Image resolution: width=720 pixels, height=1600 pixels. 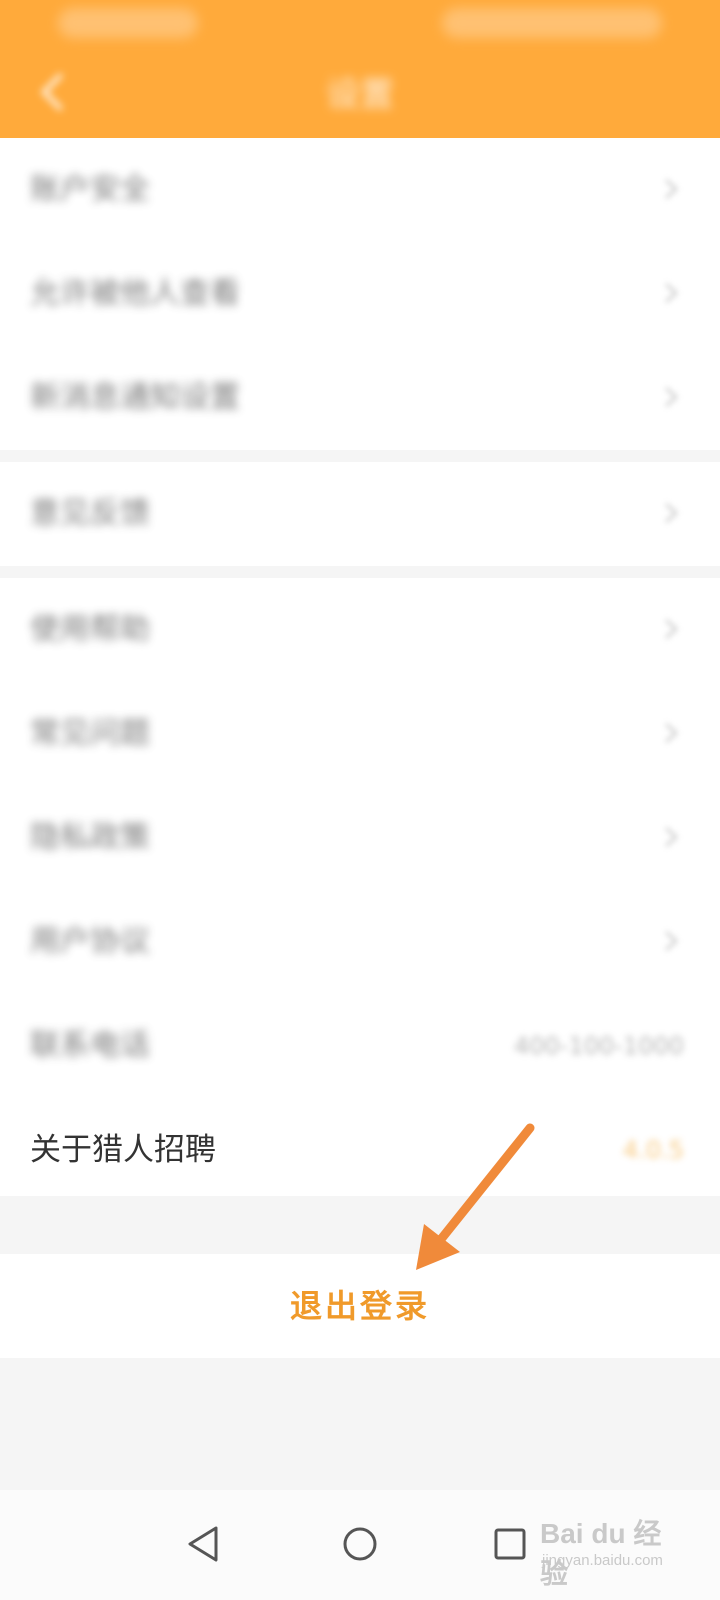 I want to click on row-label: 允许被他人查看, so click(x=135, y=293).